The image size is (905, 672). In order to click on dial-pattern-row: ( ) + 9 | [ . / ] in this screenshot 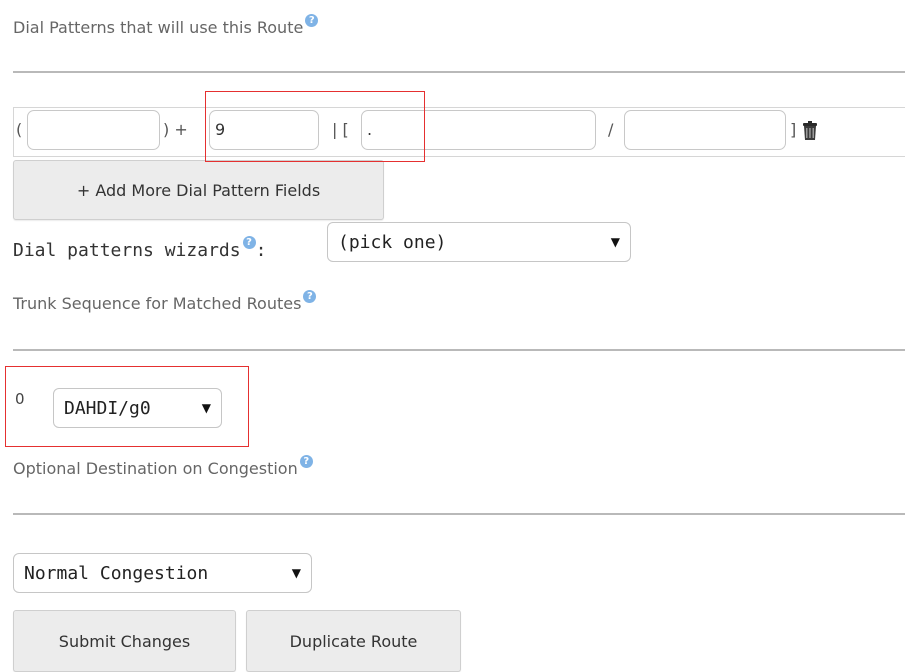, I will do `click(459, 132)`.